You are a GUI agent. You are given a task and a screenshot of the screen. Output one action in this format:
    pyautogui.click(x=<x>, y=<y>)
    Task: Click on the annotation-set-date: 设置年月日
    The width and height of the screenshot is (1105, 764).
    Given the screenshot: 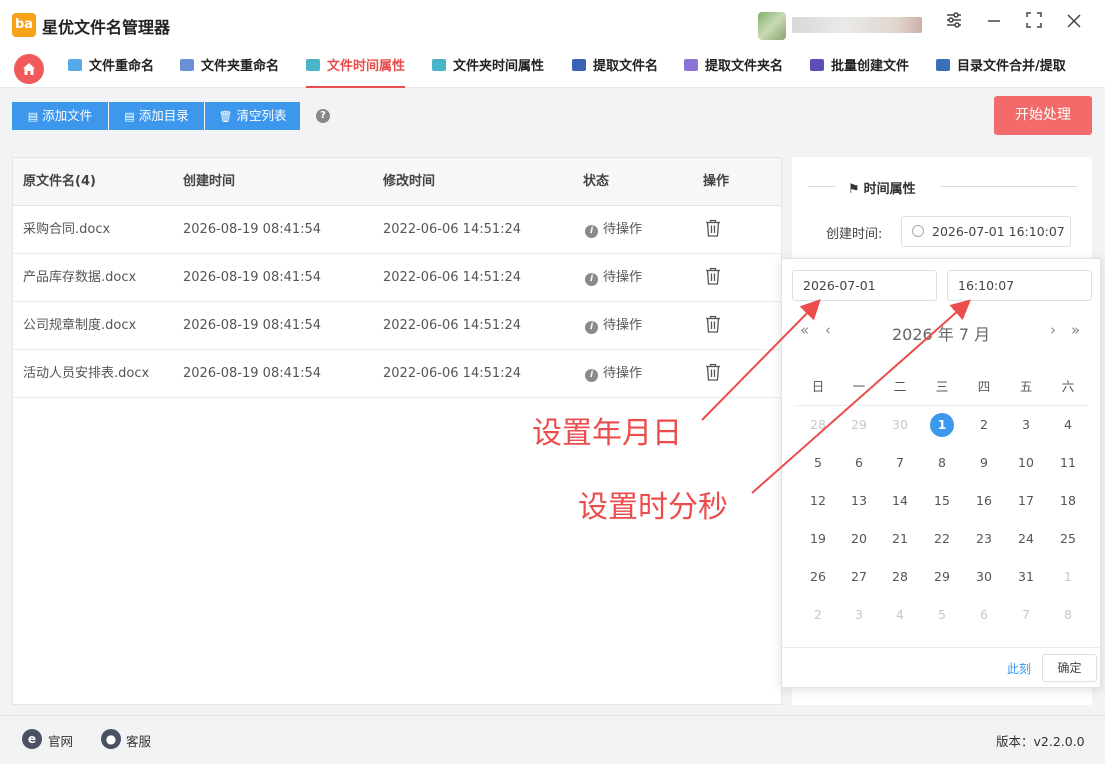 What is the action you would take?
    pyautogui.click(x=607, y=433)
    